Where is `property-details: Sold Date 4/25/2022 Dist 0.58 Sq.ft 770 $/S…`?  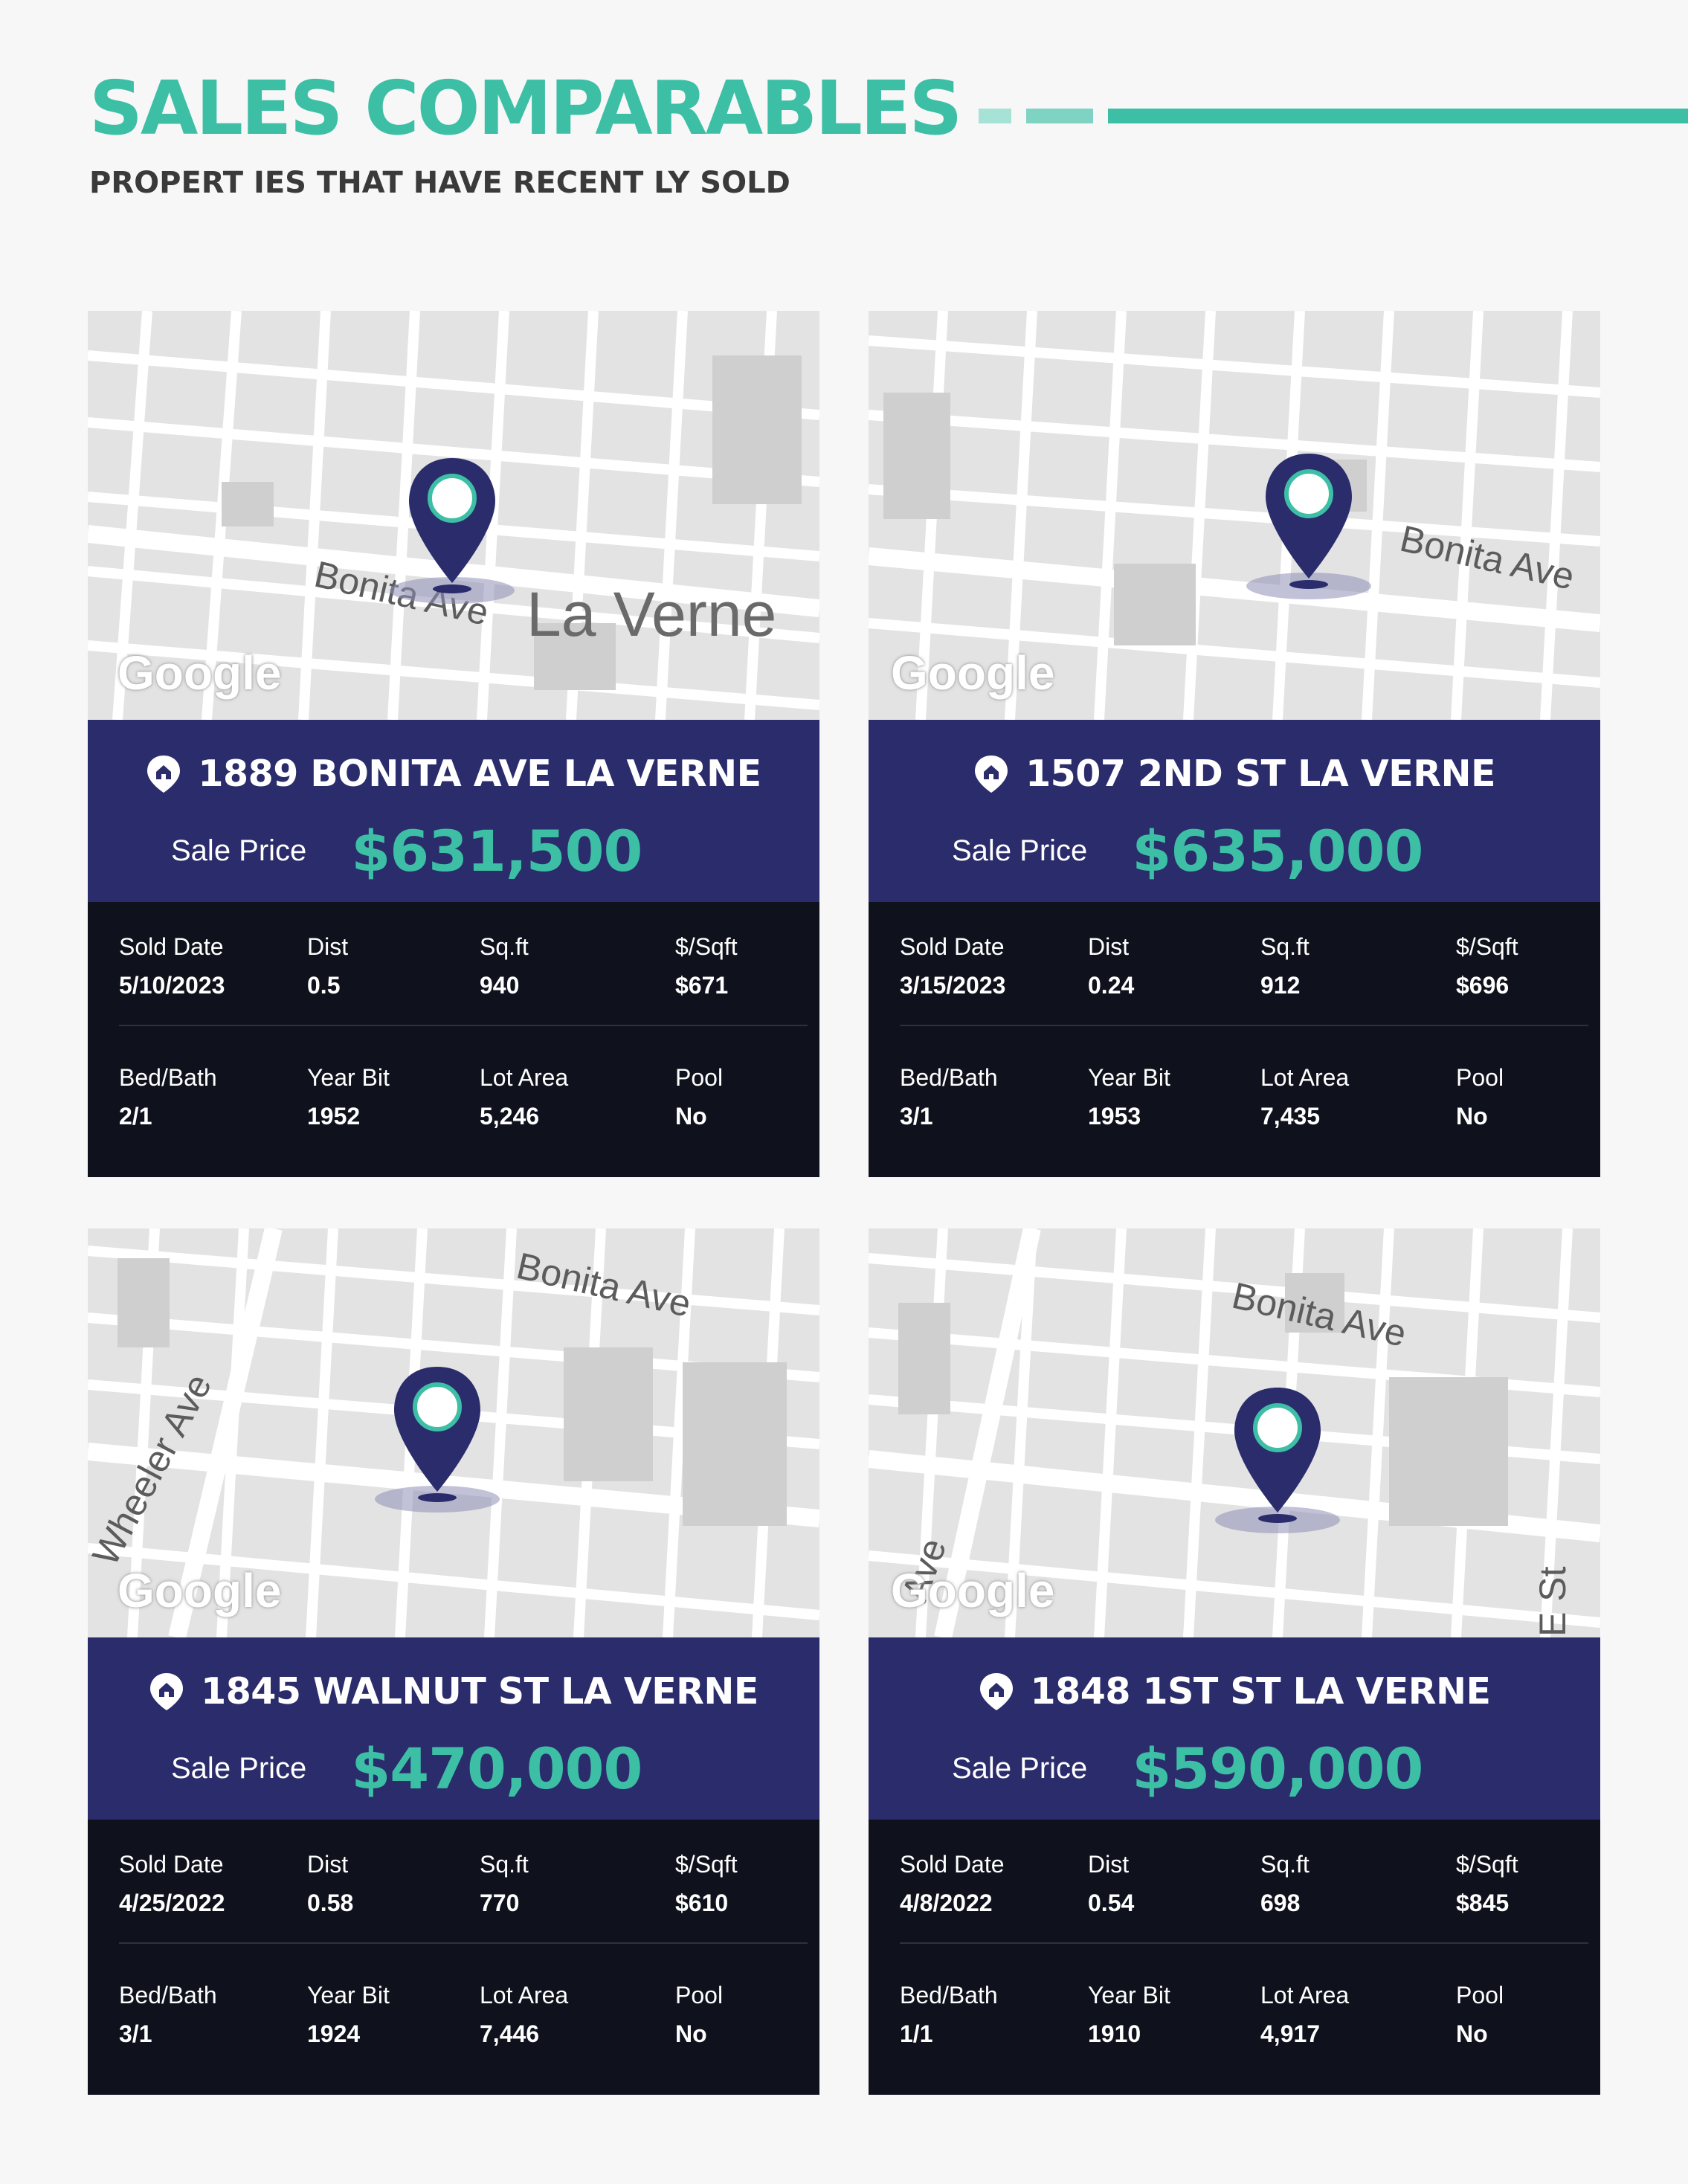
property-details: Sold Date 4/25/2022 Dist 0.58 Sq.ft 770 $/S… is located at coordinates (453, 1957).